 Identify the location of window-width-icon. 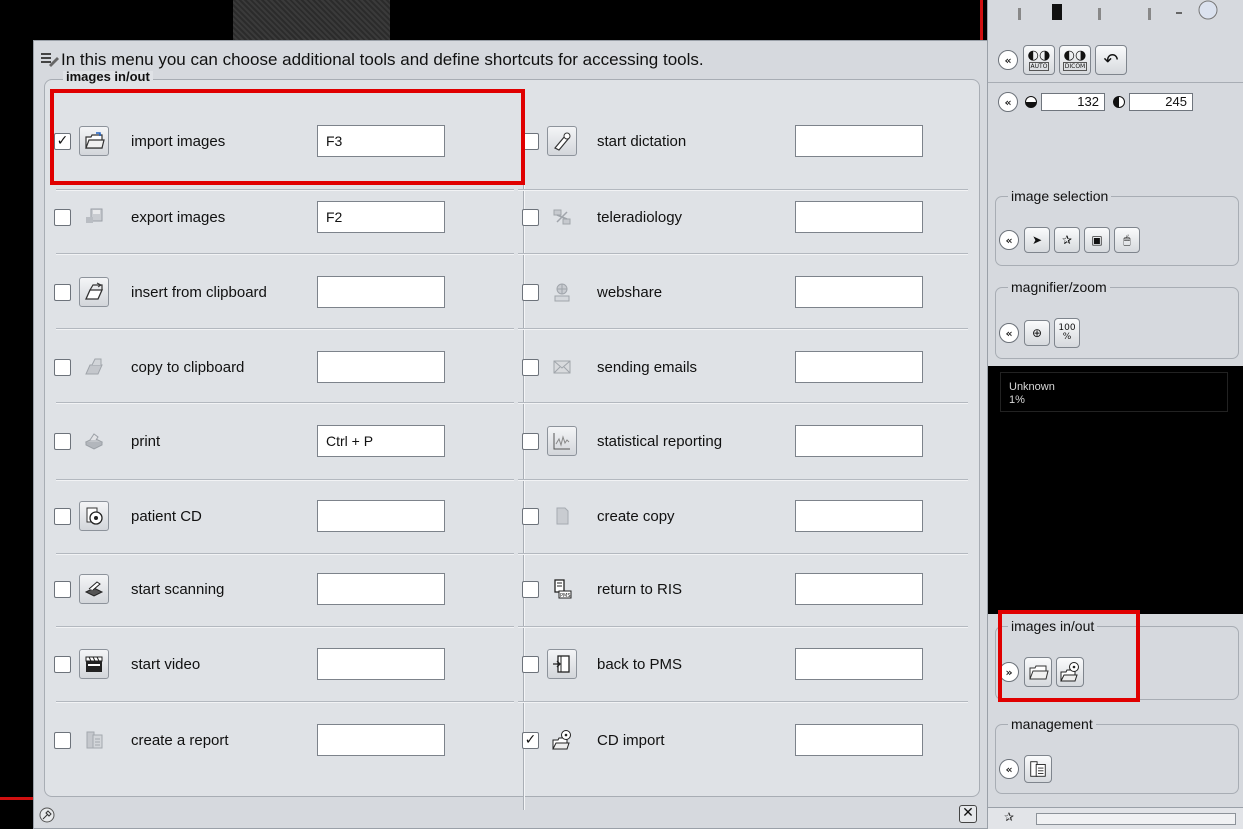
(1119, 102).